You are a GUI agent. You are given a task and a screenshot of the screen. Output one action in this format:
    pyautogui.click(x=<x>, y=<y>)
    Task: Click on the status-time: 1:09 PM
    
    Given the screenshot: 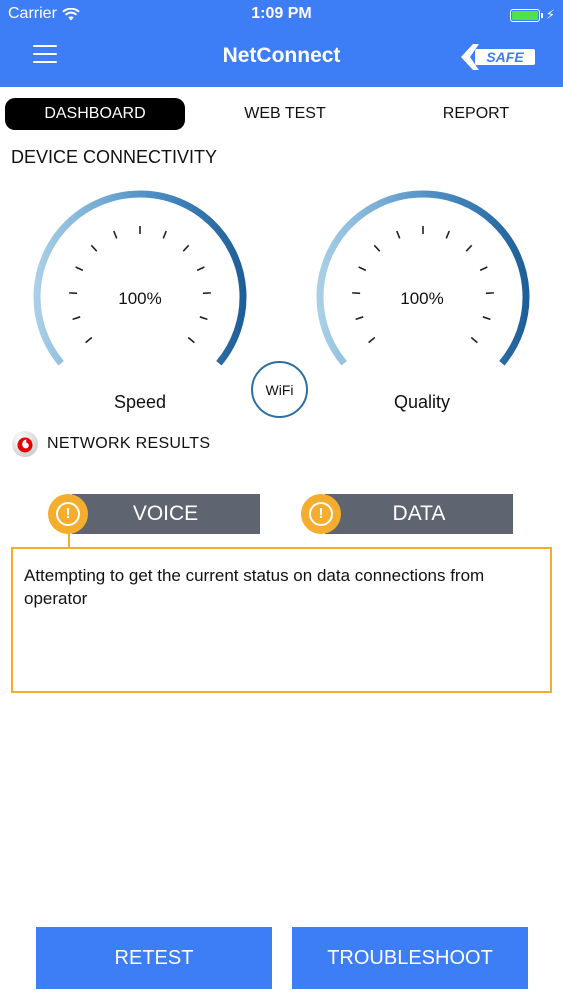 What is the action you would take?
    pyautogui.click(x=281, y=13)
    